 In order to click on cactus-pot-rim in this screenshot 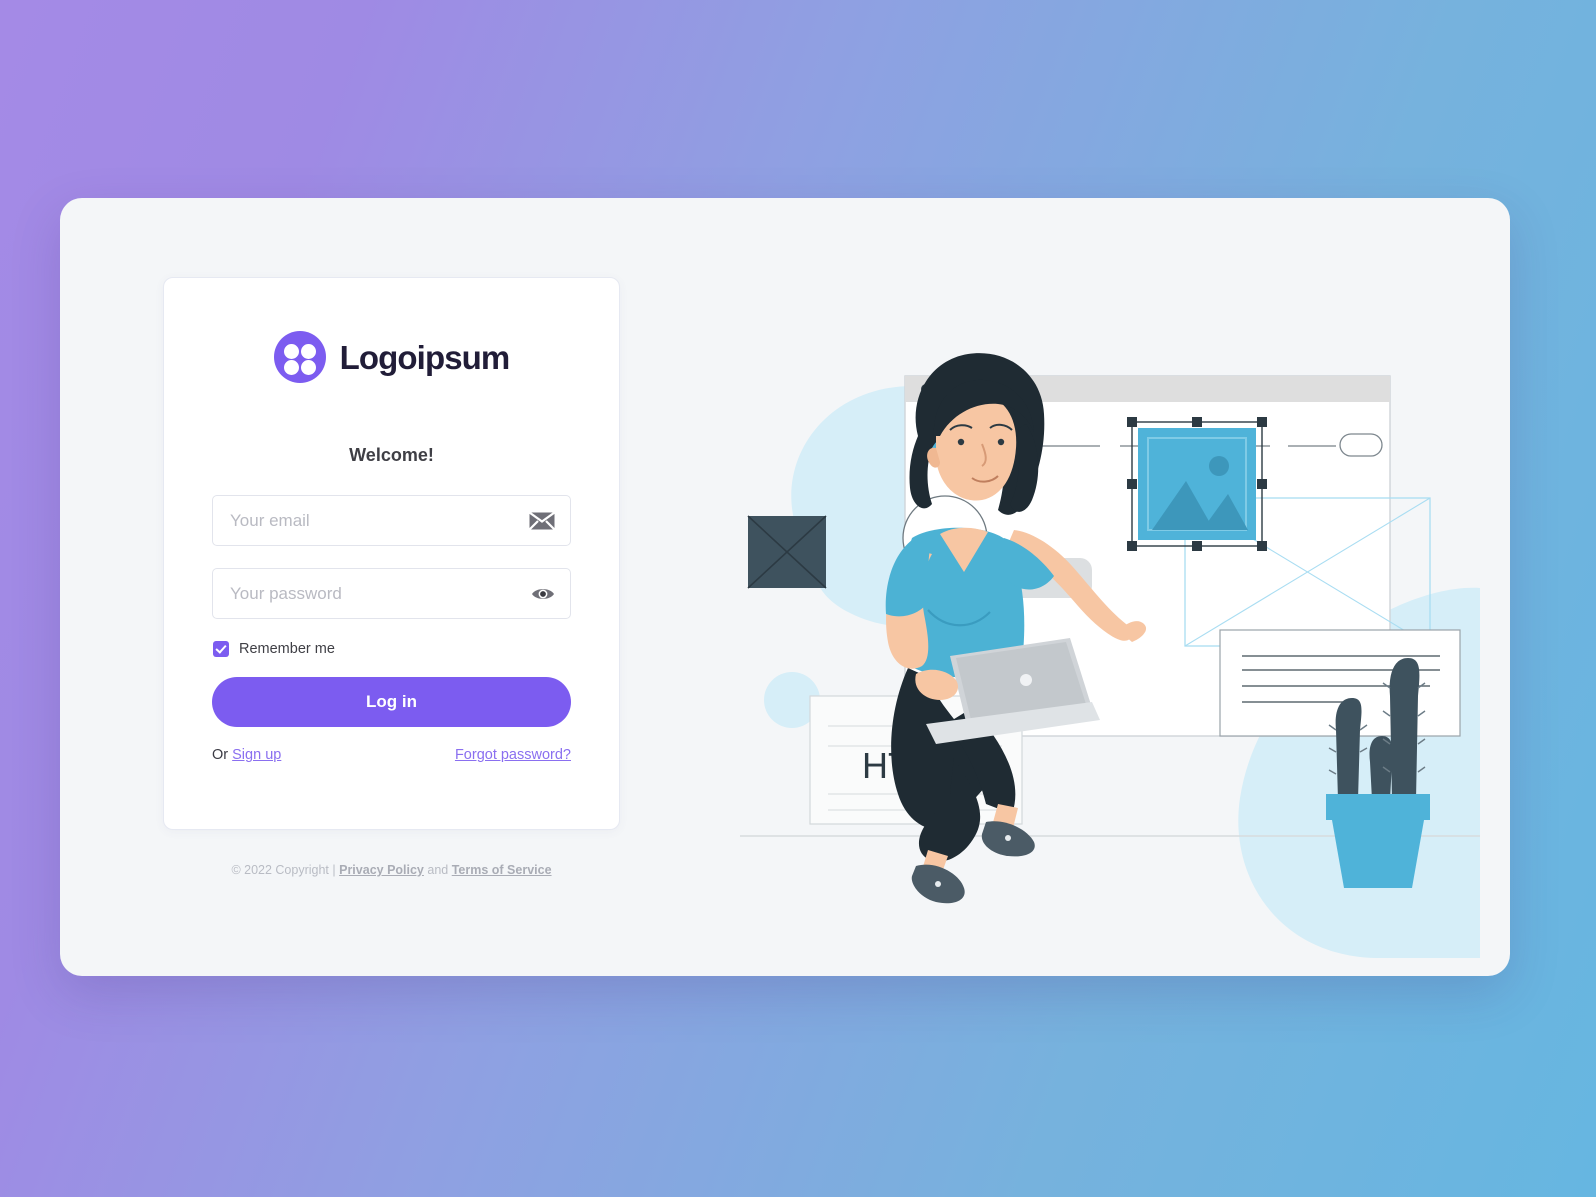, I will do `click(1378, 807)`.